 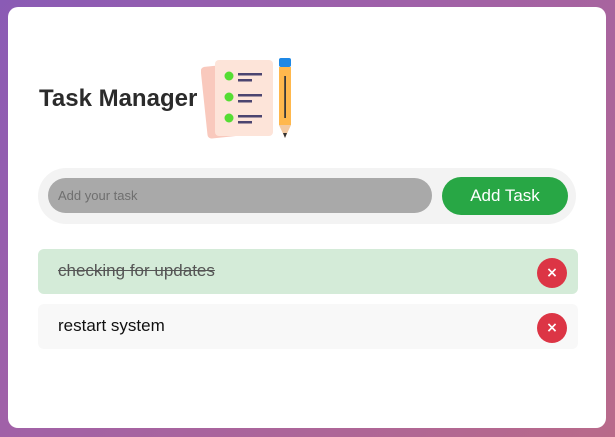 What do you see at coordinates (308, 326) in the screenshot?
I see `task-item: restart system ×` at bounding box center [308, 326].